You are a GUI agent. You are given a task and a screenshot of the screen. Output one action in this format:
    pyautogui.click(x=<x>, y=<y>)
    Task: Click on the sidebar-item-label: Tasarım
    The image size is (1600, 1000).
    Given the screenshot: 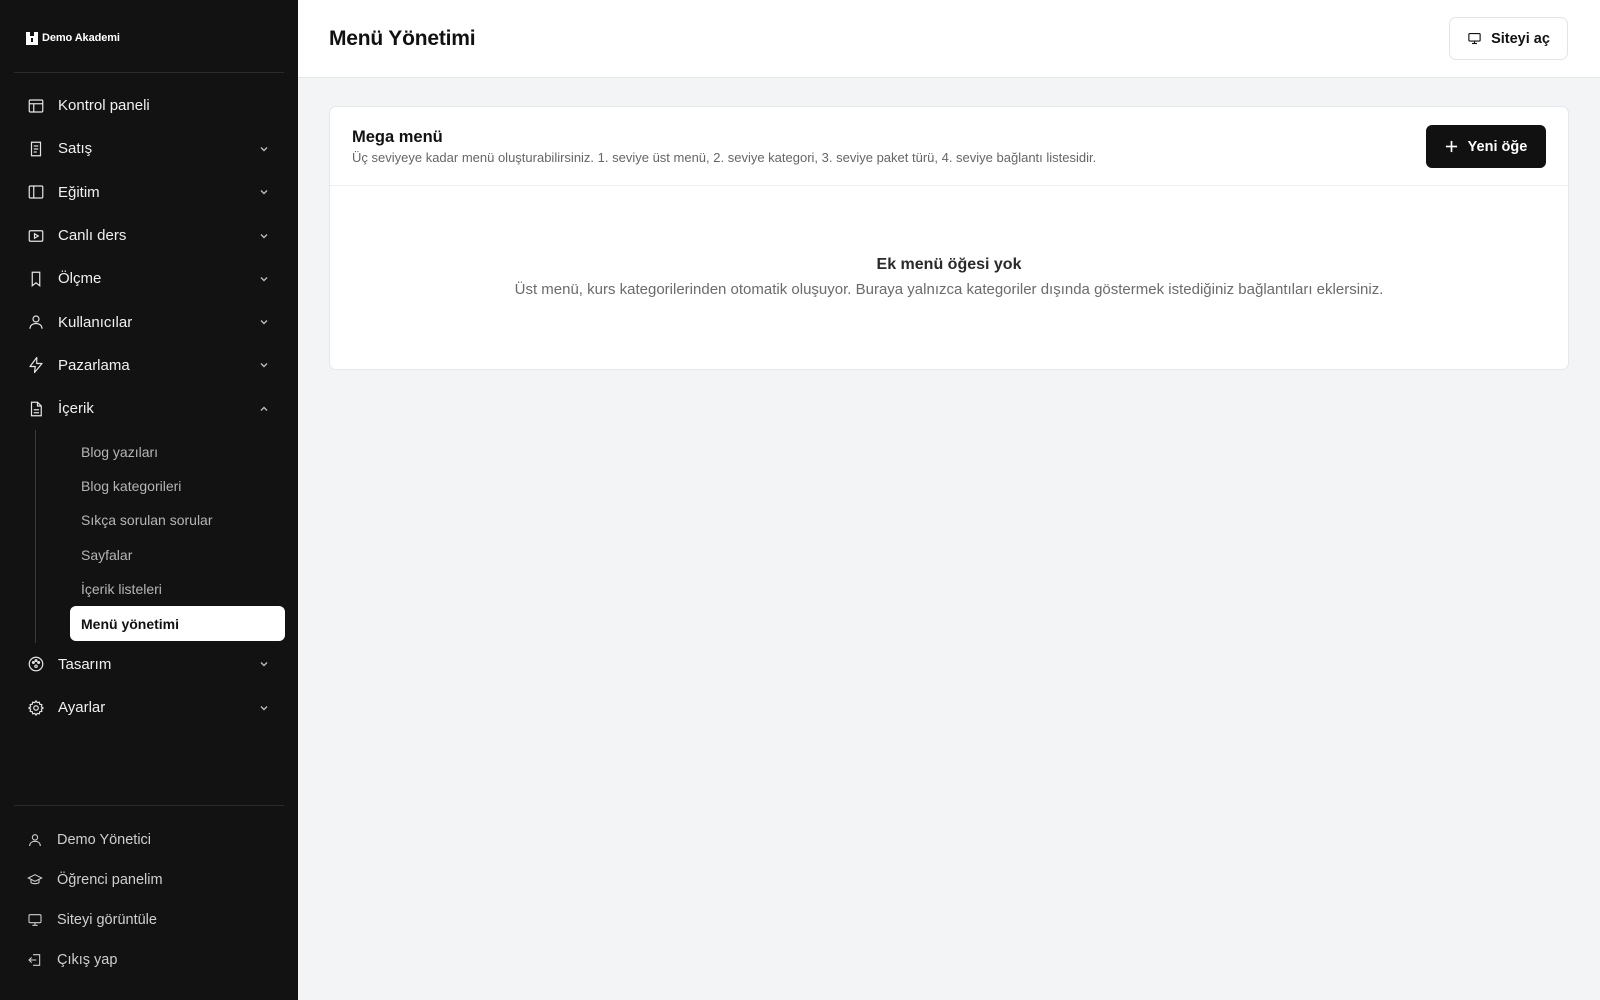 What is the action you would take?
    pyautogui.click(x=85, y=664)
    